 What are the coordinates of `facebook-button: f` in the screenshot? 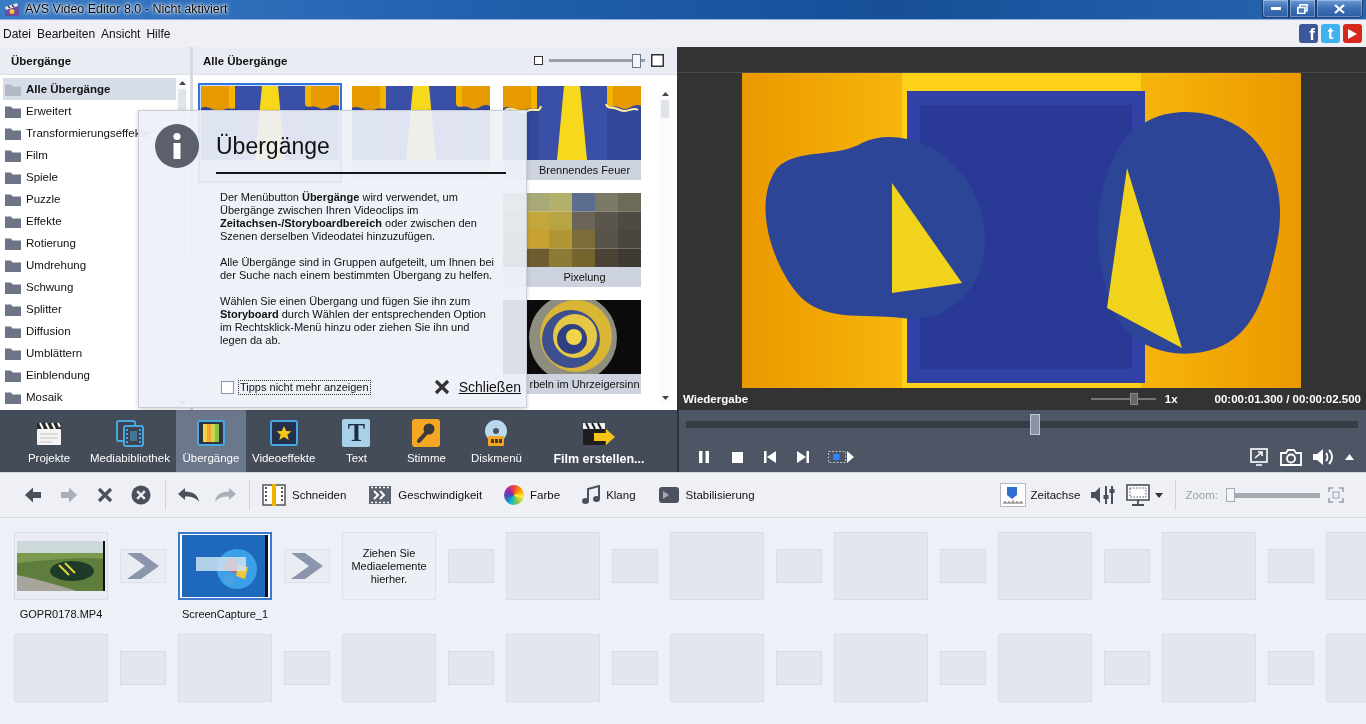 It's located at (1308, 33).